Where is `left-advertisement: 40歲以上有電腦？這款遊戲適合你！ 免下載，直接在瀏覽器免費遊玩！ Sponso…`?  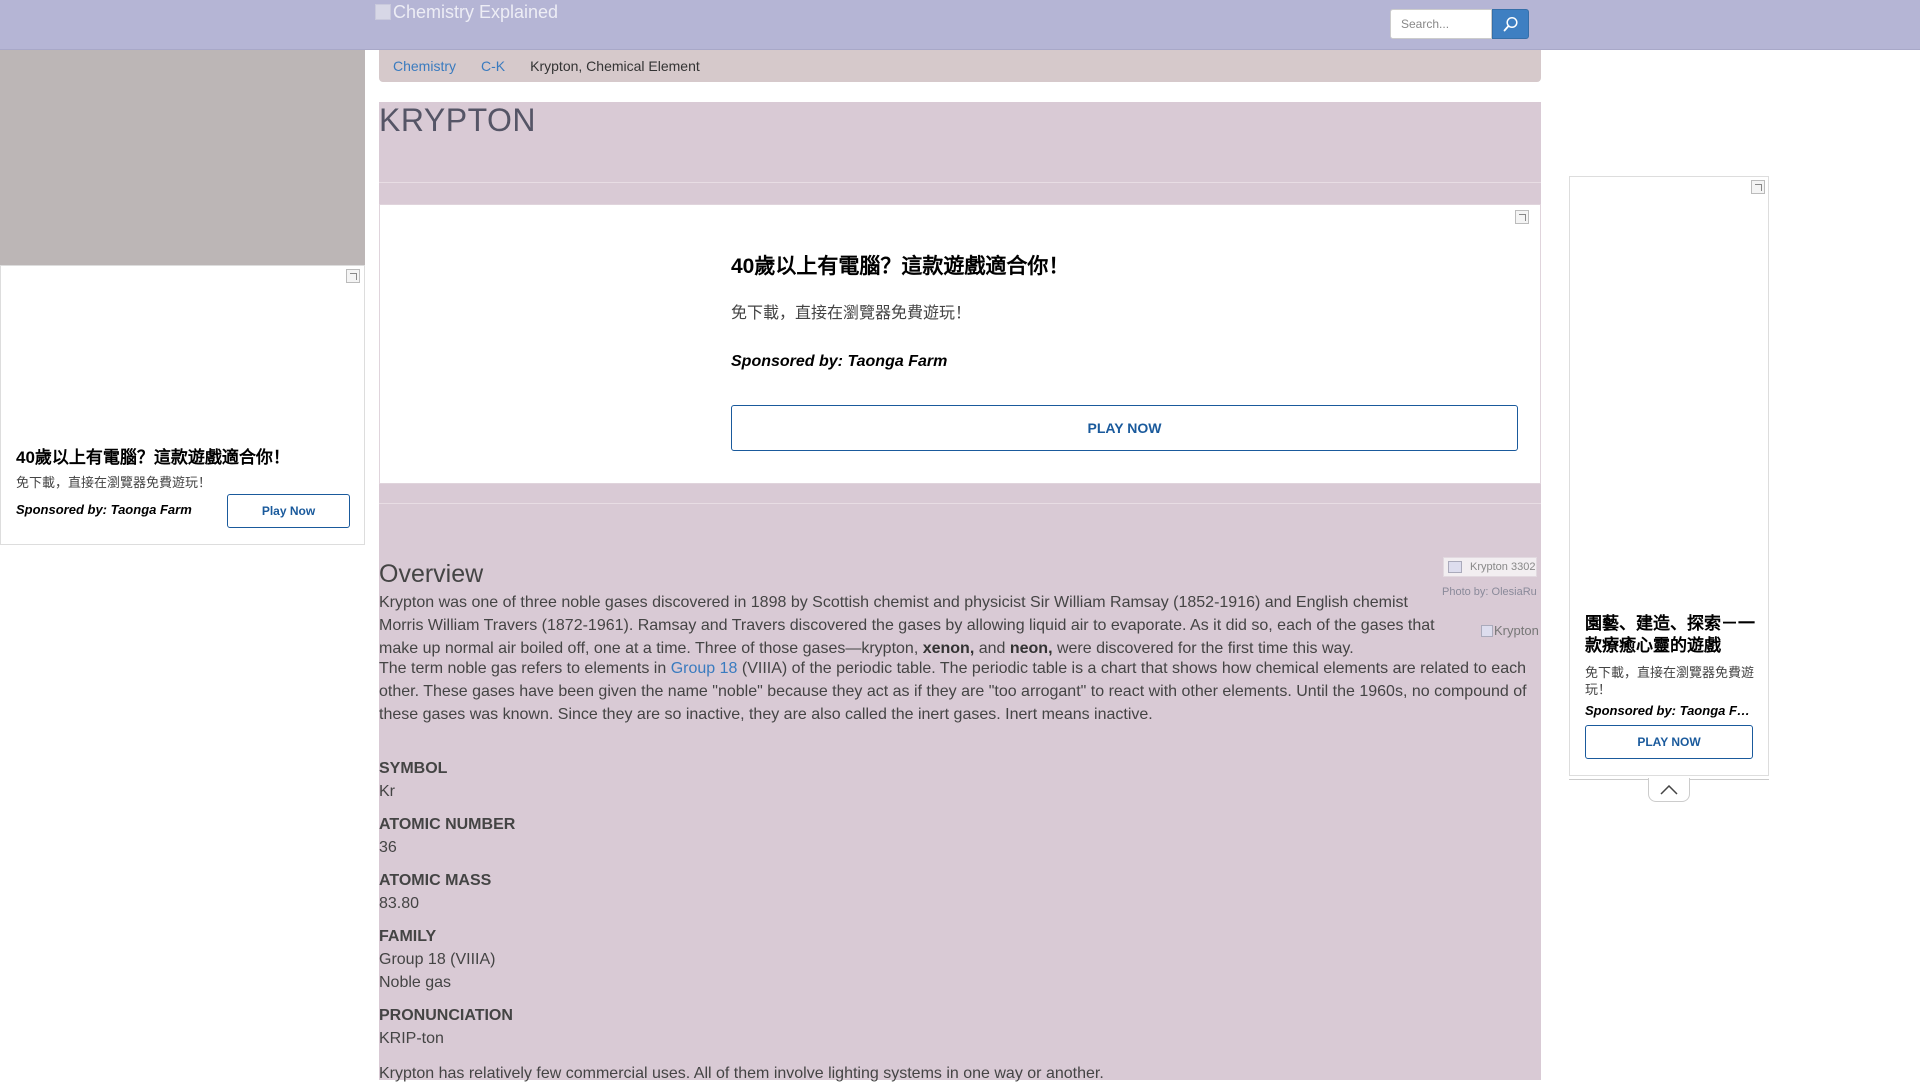
left-advertisement: 40歲以上有電腦？這款遊戲適合你！ 免下載，直接在瀏覽器免費遊玩！ Sponso… is located at coordinates (182, 405).